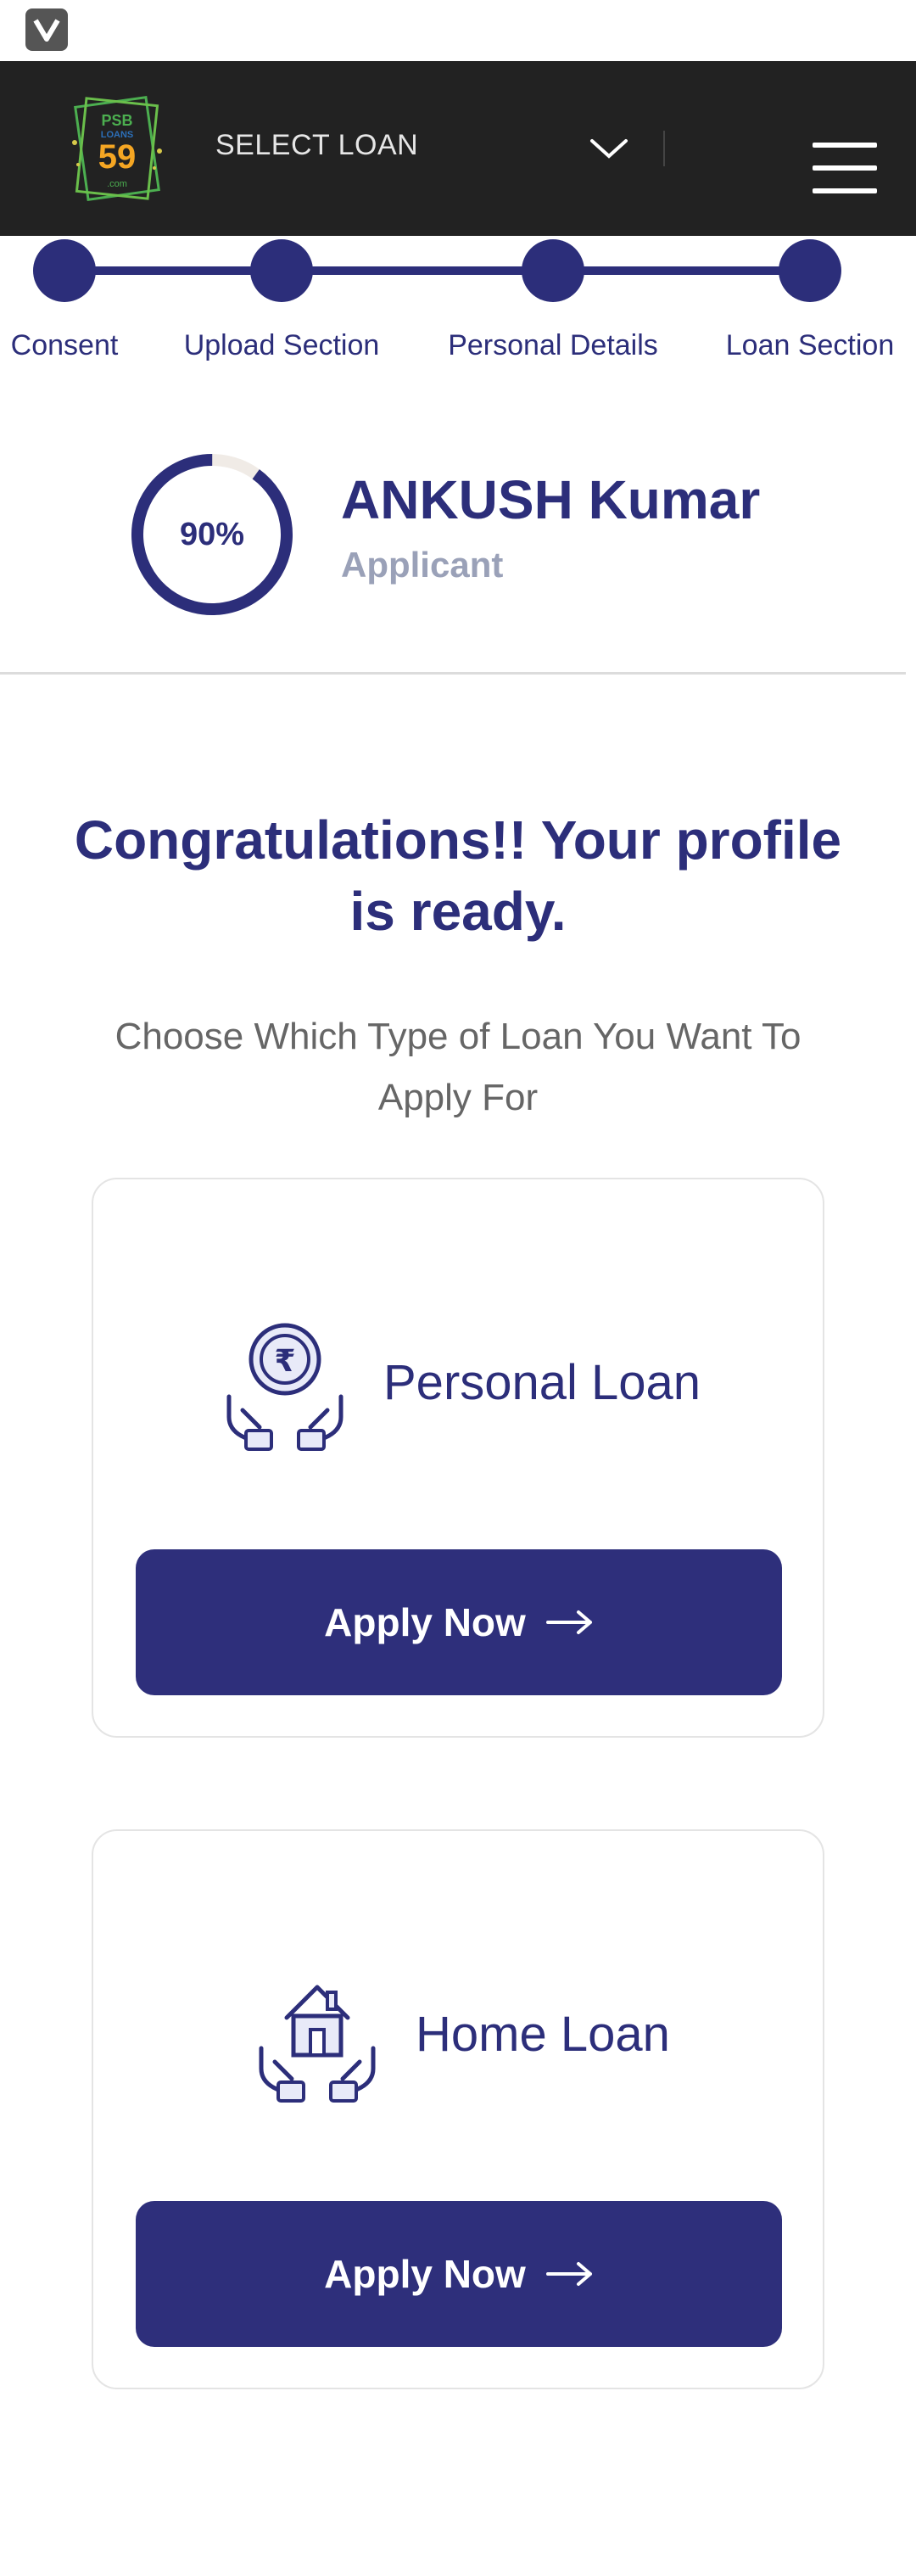 This screenshot has height=2576, width=916. I want to click on app-badge-icon, so click(46, 30).